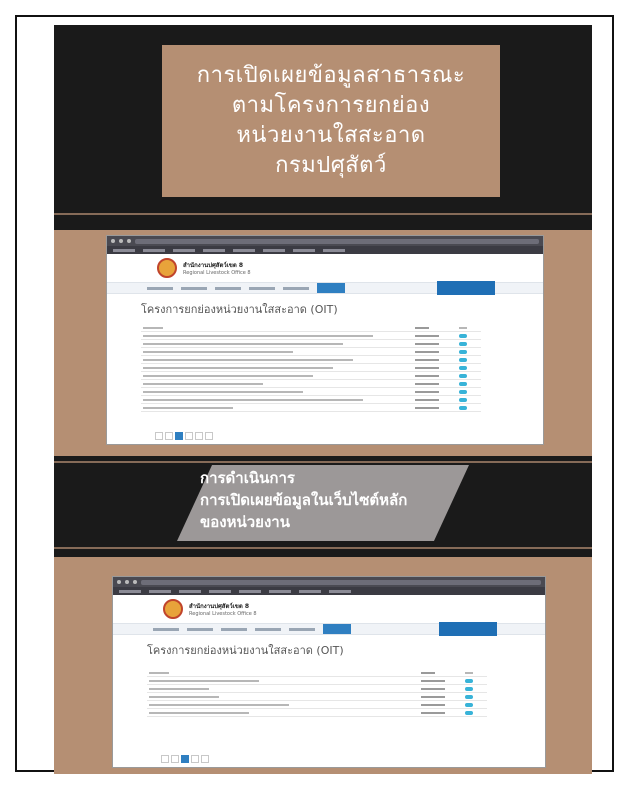 This screenshot has width=631, height=787. Describe the element at coordinates (245, 522) in the screenshot. I see `section-label-line-3: ของหน่วยงาน` at that location.